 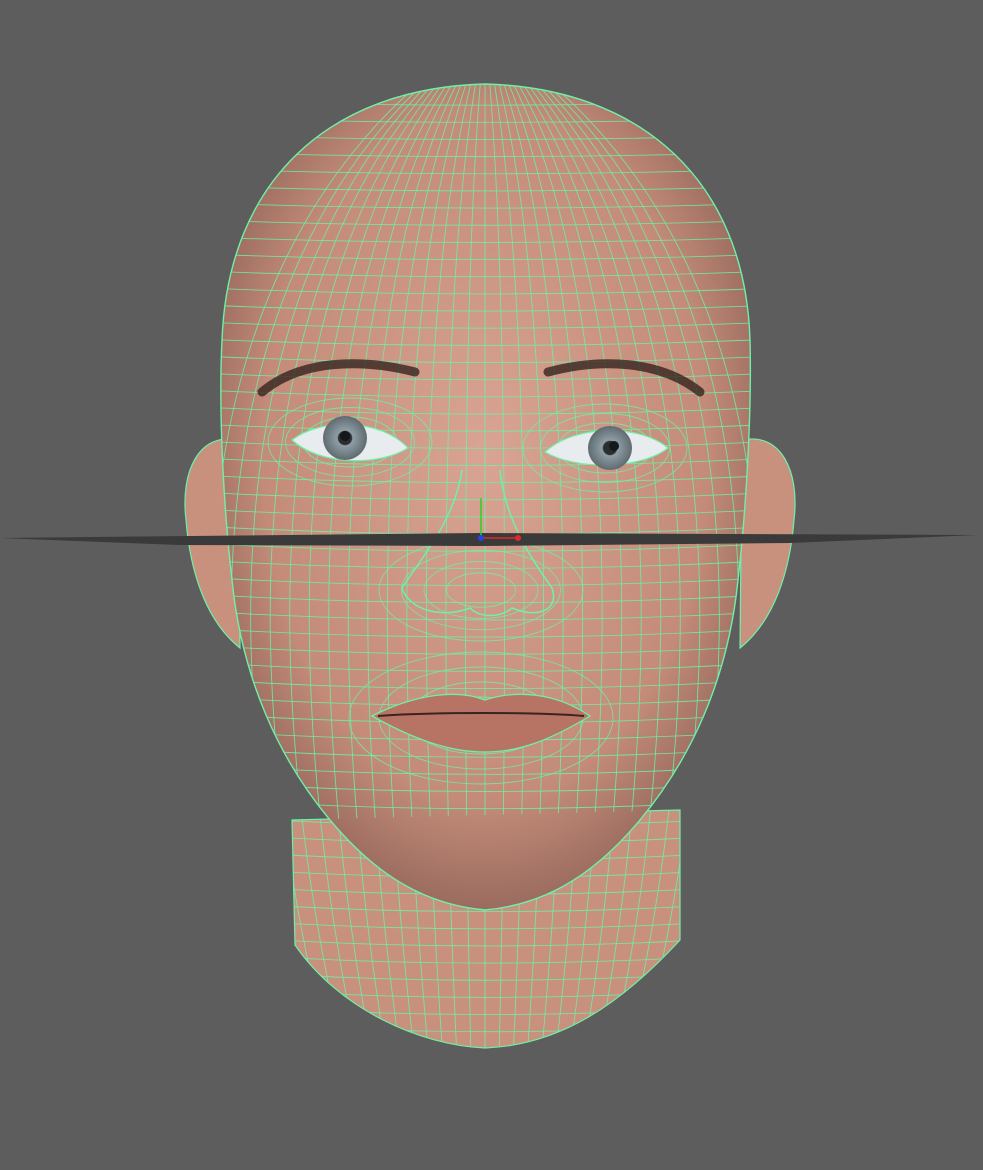 I want to click on right-ear, so click(x=767, y=544).